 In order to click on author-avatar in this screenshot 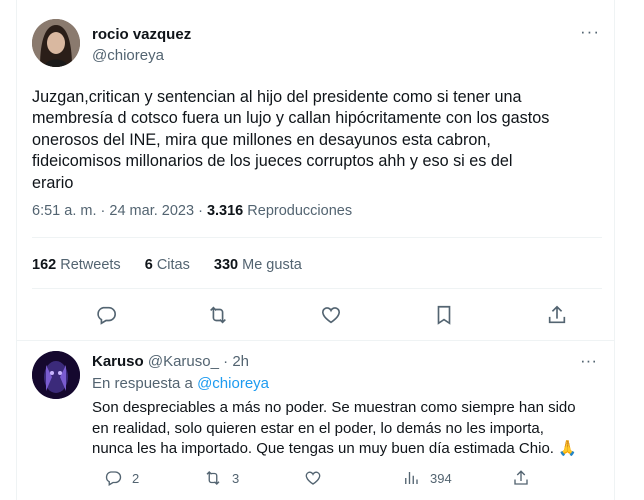, I will do `click(56, 43)`.